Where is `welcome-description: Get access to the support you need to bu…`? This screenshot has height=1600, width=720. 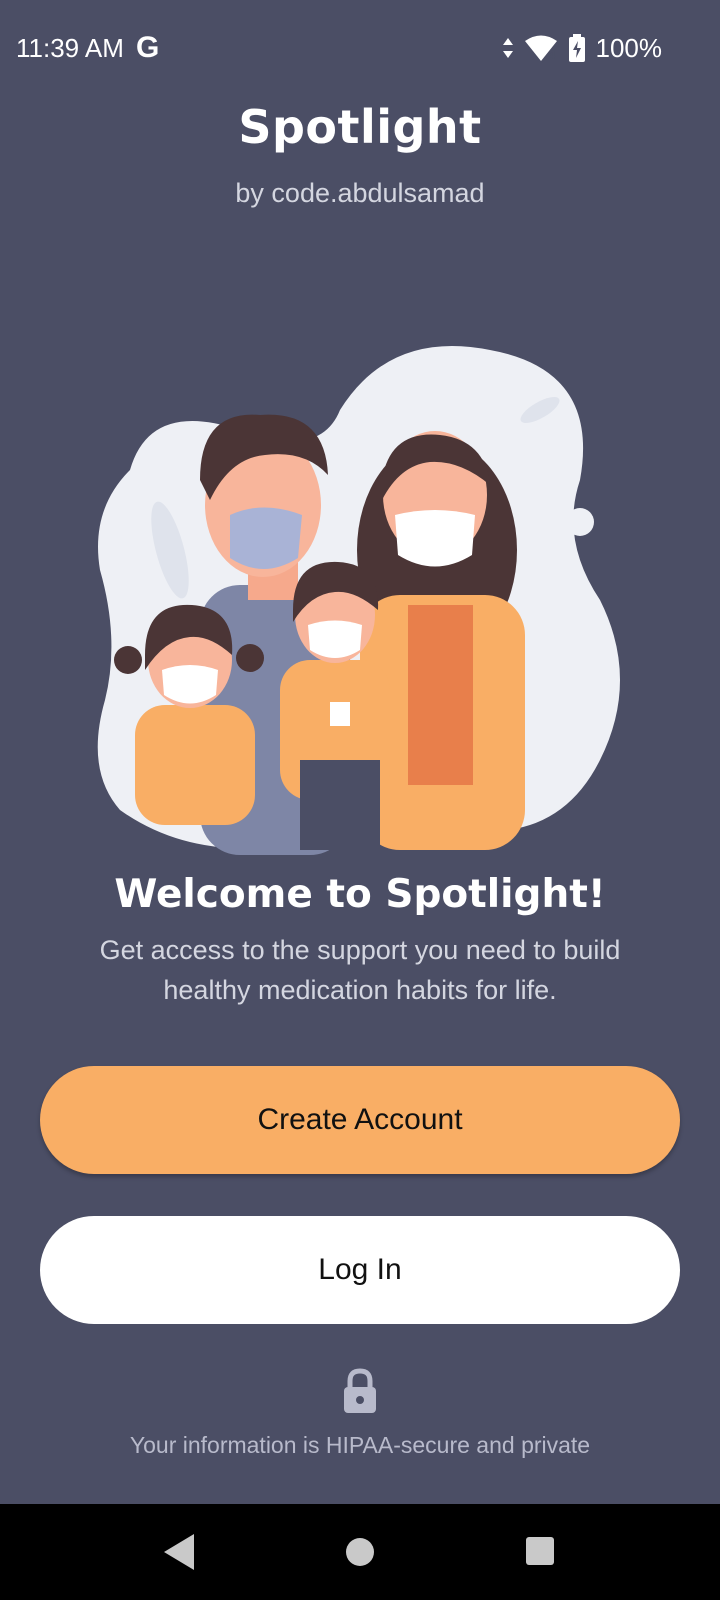
welcome-description: Get access to the support you need to bu… is located at coordinates (360, 970).